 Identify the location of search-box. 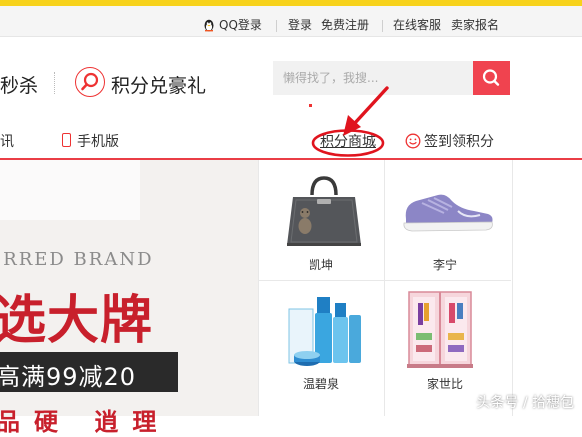
(373, 78).